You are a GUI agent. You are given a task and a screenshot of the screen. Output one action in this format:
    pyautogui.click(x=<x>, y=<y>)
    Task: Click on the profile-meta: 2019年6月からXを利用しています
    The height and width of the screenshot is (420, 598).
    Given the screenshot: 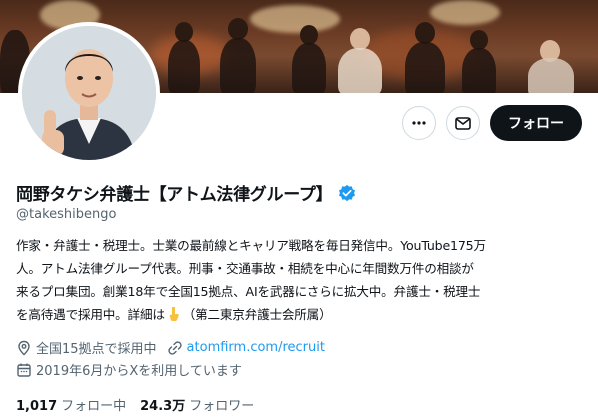 What is the action you would take?
    pyautogui.click(x=129, y=369)
    